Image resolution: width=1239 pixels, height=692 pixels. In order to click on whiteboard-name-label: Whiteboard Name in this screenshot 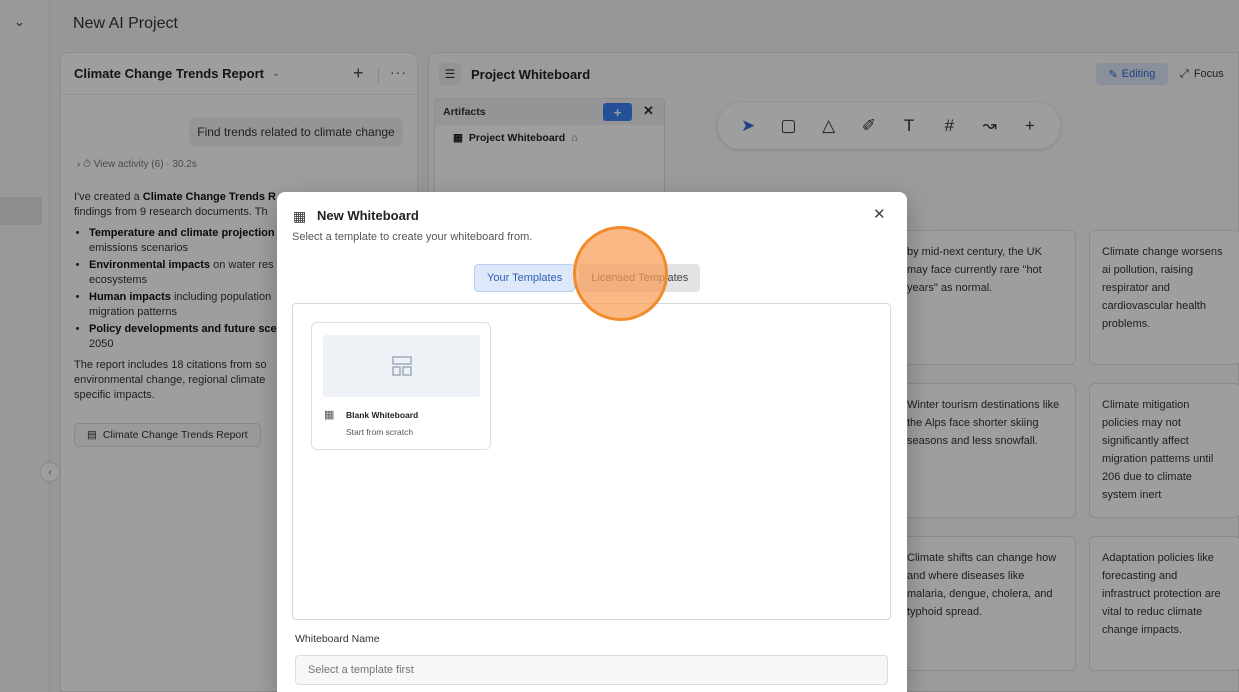, I will do `click(337, 639)`.